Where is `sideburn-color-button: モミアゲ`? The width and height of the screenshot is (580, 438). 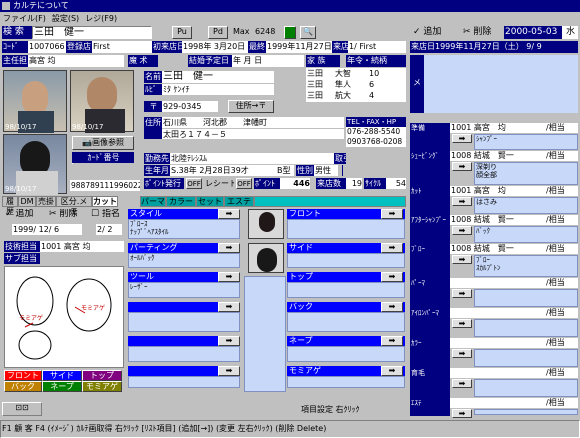 sideburn-color-button: モミアゲ is located at coordinates (102, 386).